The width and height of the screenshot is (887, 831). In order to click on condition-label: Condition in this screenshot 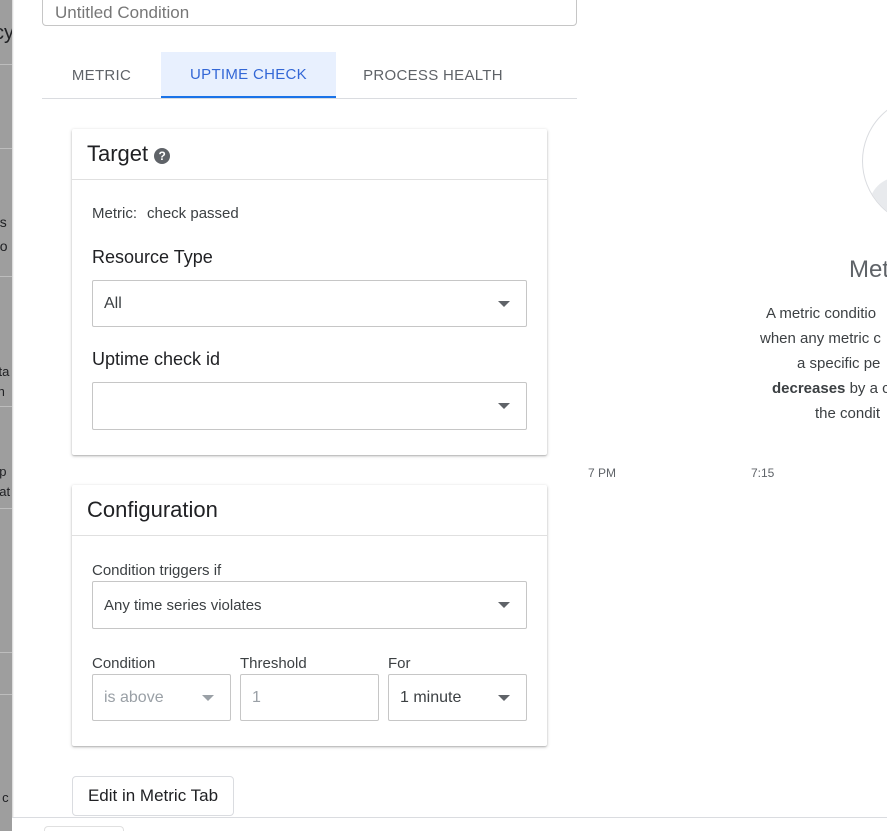, I will do `click(124, 663)`.